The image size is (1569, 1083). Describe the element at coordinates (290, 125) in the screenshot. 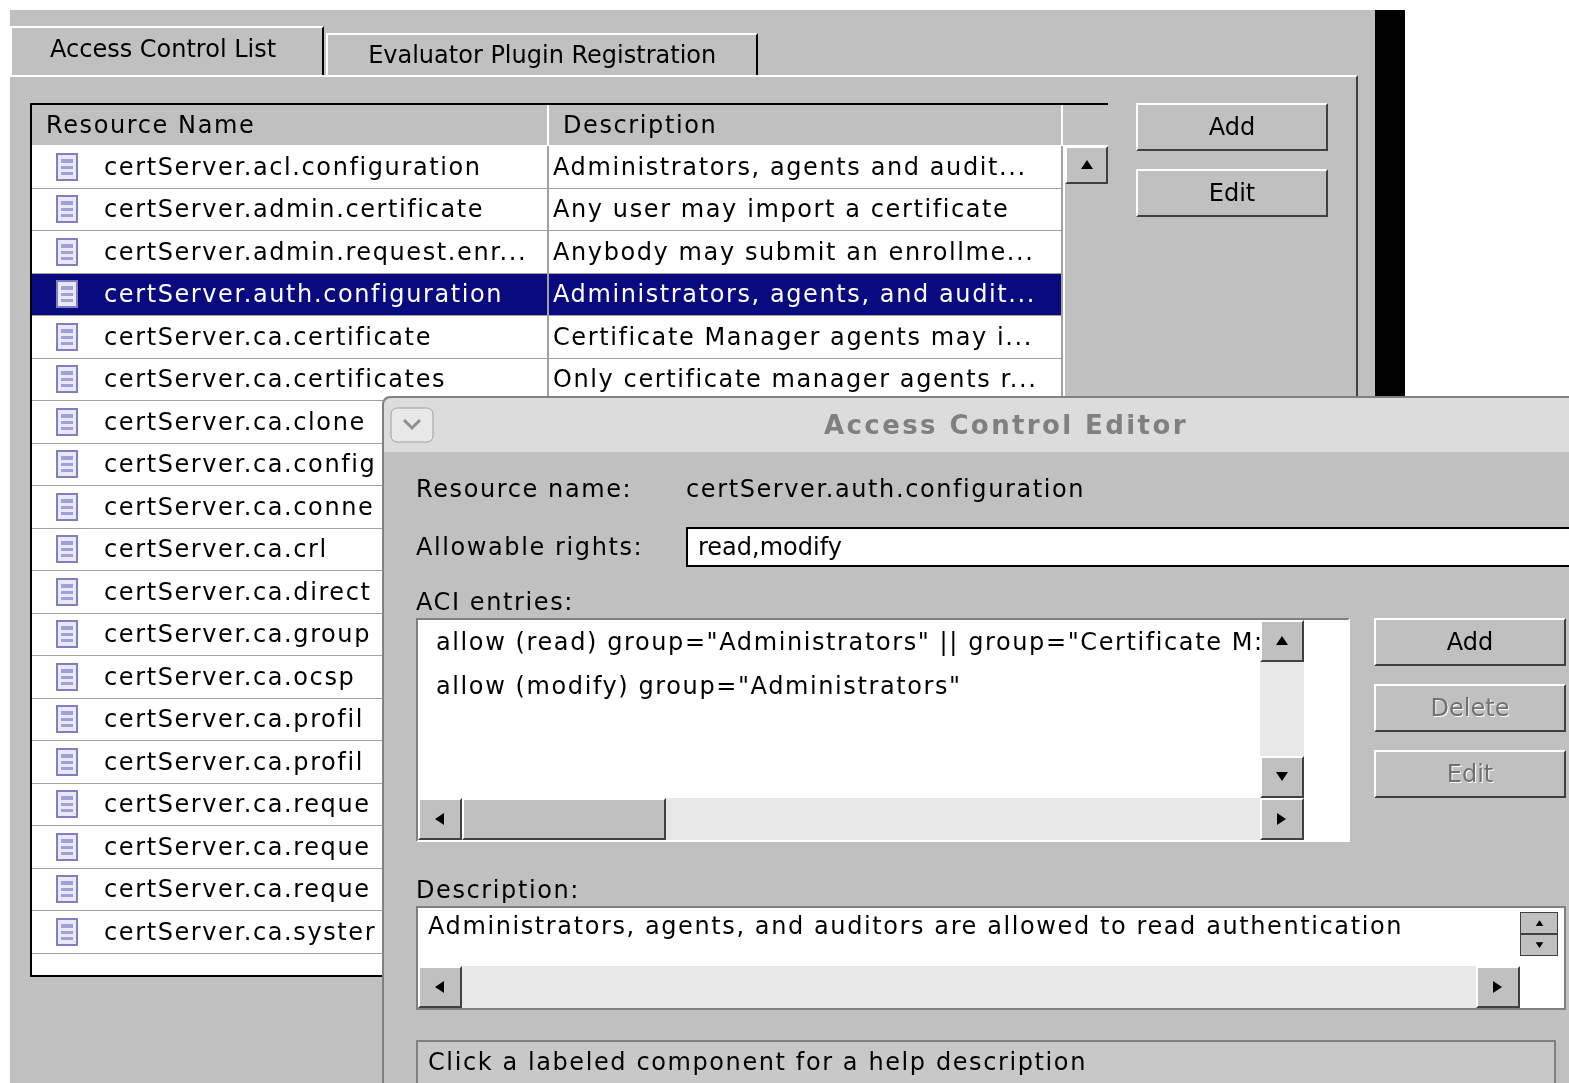

I see `column-header: Resource Name` at that location.